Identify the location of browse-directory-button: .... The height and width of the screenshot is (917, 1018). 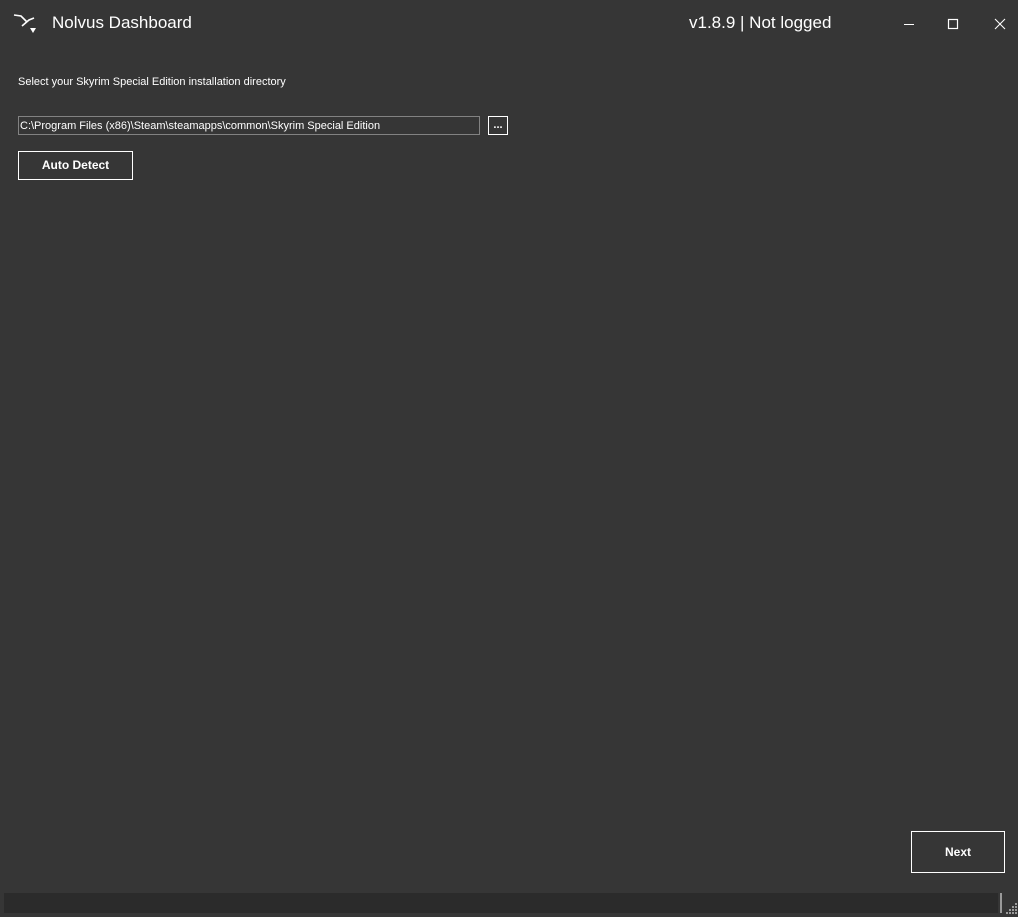
(498, 125).